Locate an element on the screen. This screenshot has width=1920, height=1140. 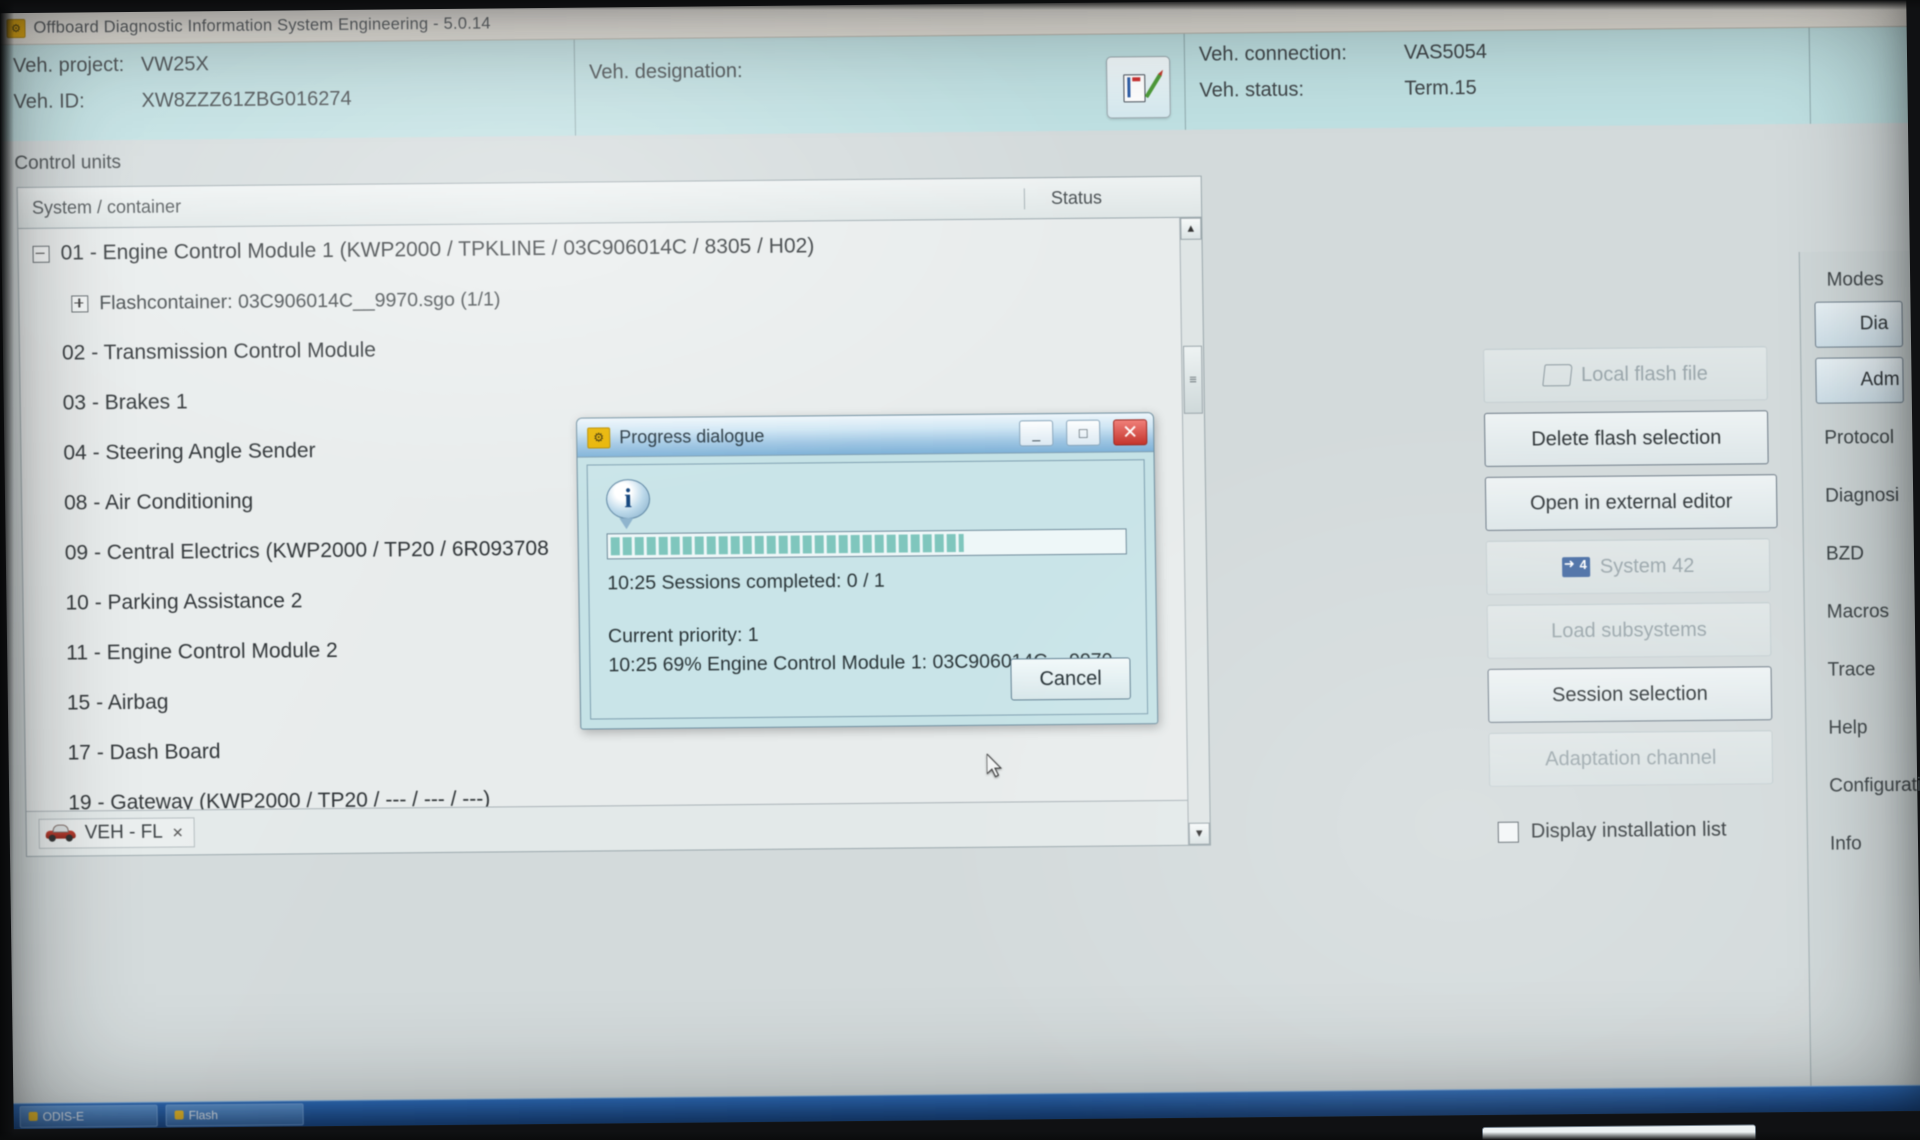
menu-item-trace: Trace is located at coordinates (1860, 670).